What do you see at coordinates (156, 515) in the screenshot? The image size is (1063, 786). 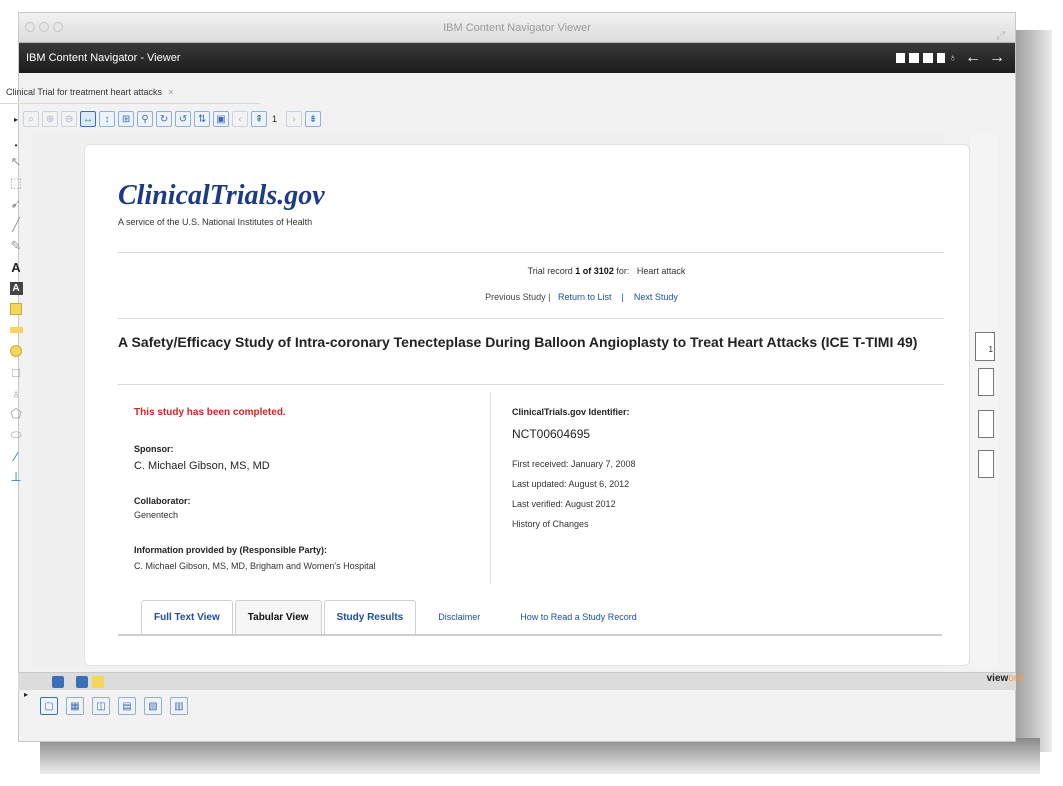 I see `collaborator-value: Genentech` at bounding box center [156, 515].